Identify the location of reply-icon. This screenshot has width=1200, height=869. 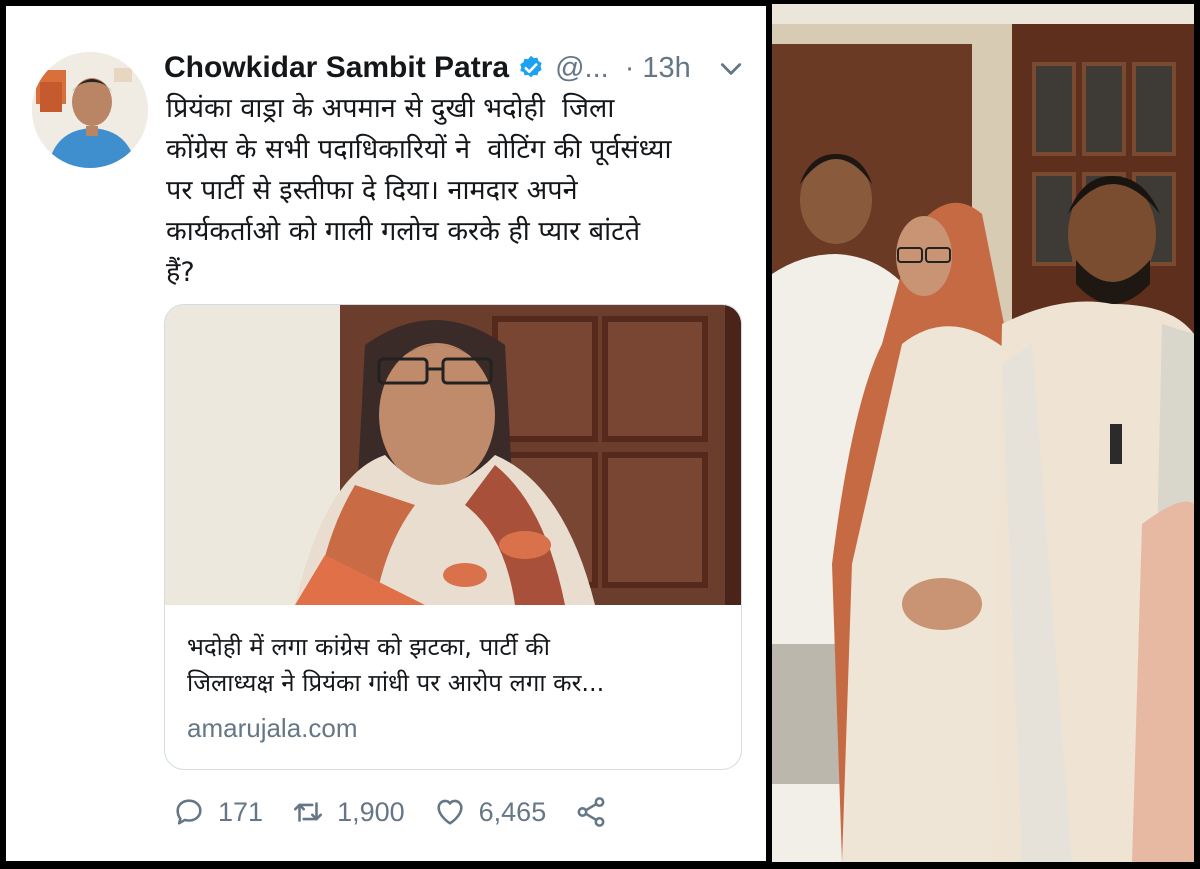
(189, 812).